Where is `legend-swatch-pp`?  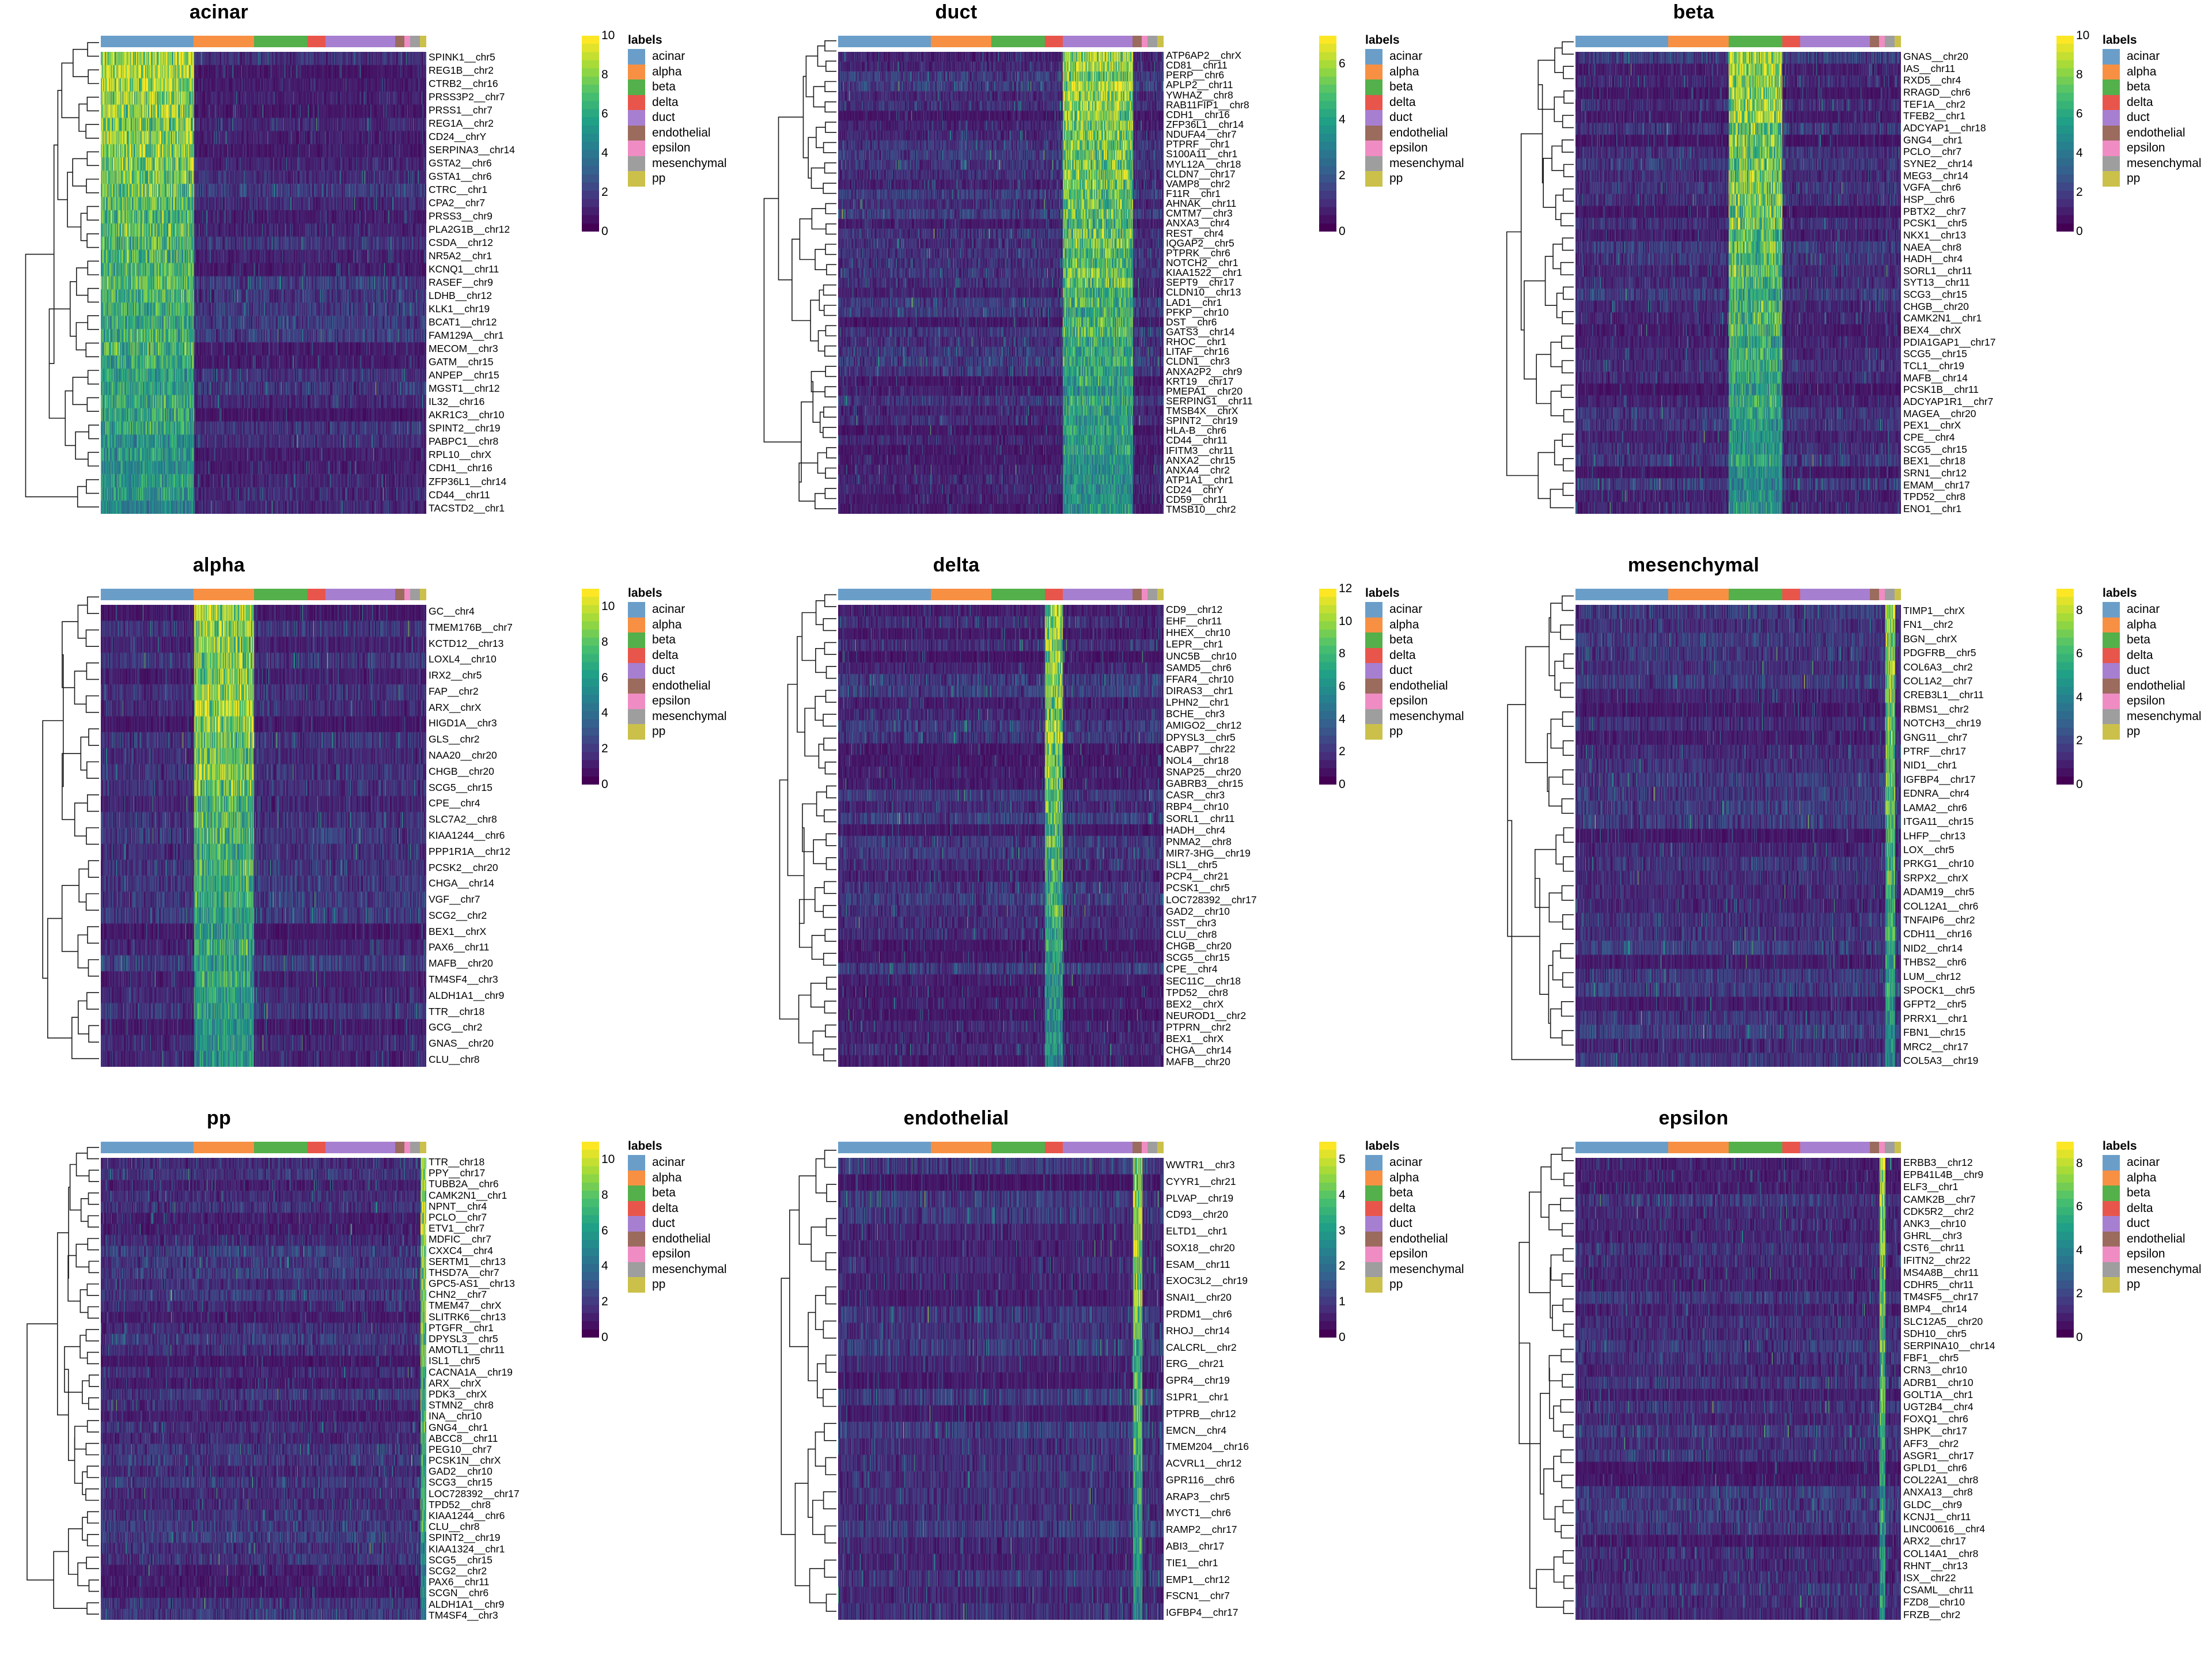 legend-swatch-pp is located at coordinates (636, 1285).